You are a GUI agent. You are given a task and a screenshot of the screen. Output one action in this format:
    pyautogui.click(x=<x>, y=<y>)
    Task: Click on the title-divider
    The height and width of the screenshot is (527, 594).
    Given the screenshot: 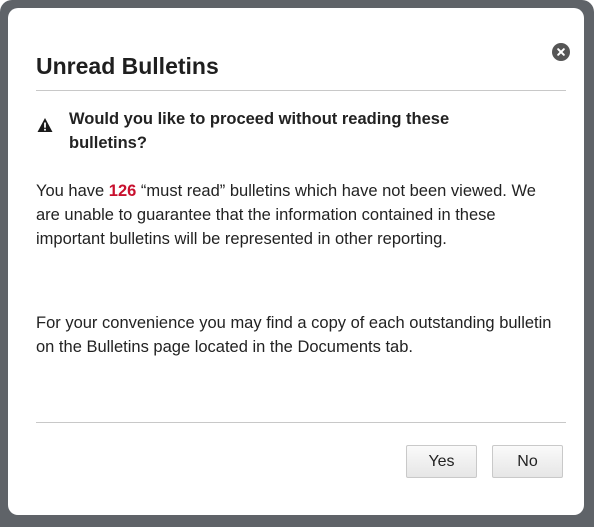 What is the action you would take?
    pyautogui.click(x=301, y=90)
    